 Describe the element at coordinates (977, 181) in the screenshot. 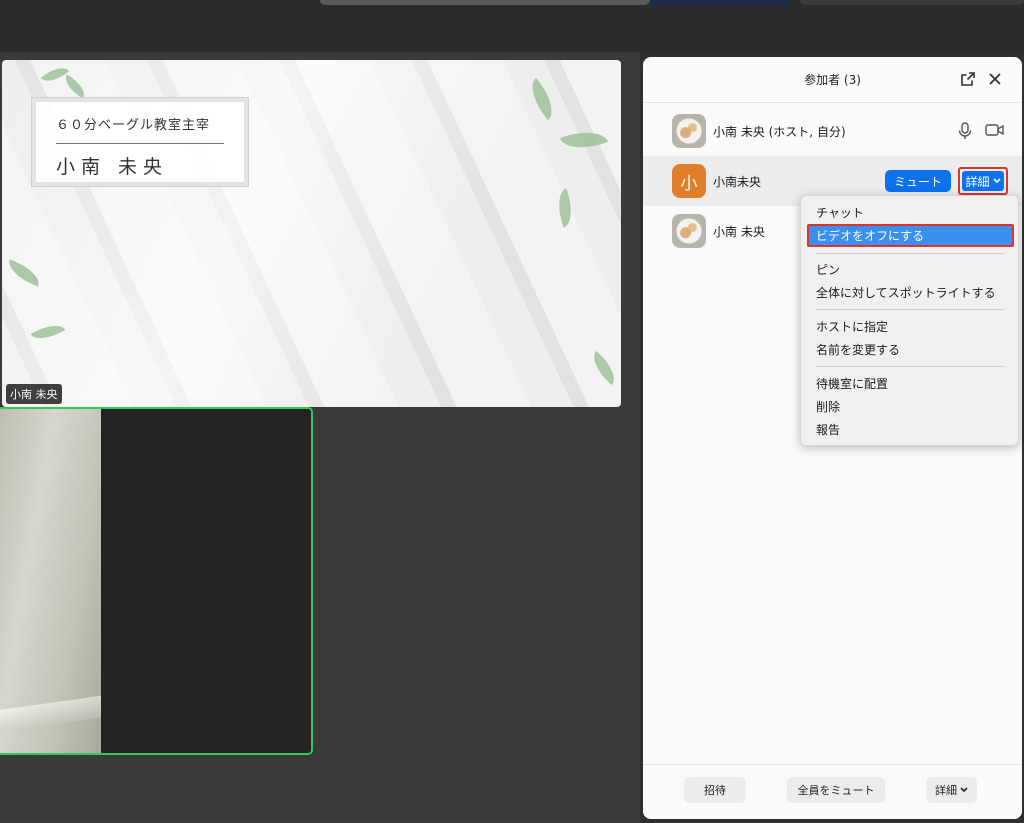

I see `participant-more-label: 詳細` at that location.